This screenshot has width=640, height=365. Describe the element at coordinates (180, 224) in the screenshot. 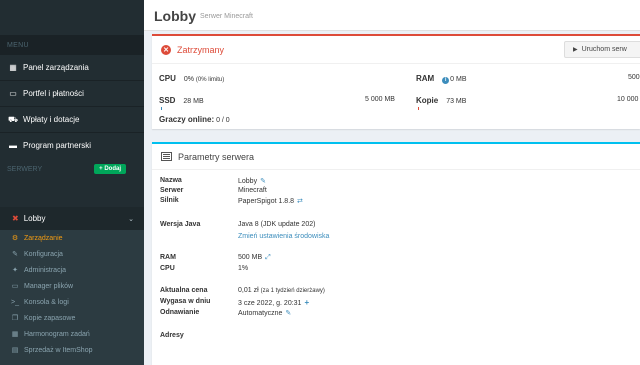

I see `java-label: Wersja Java` at that location.